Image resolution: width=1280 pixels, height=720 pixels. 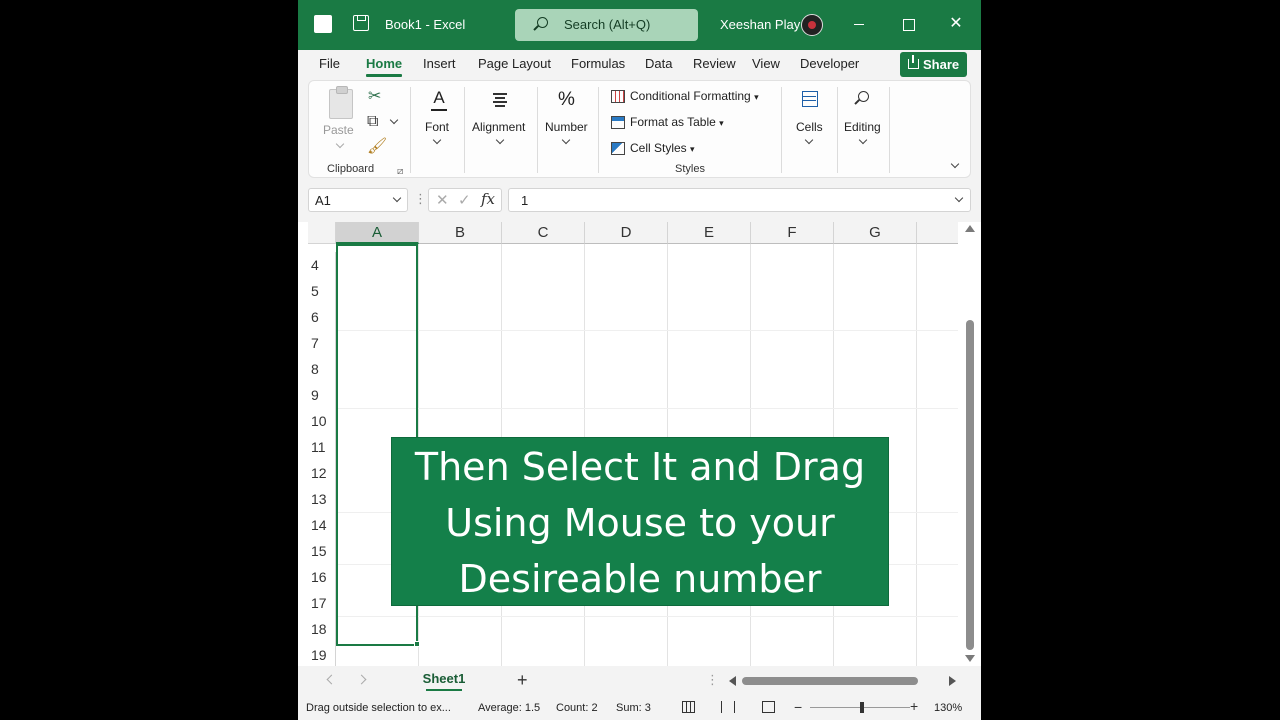 I want to click on tab-formulas: Formulas, so click(x=598, y=63).